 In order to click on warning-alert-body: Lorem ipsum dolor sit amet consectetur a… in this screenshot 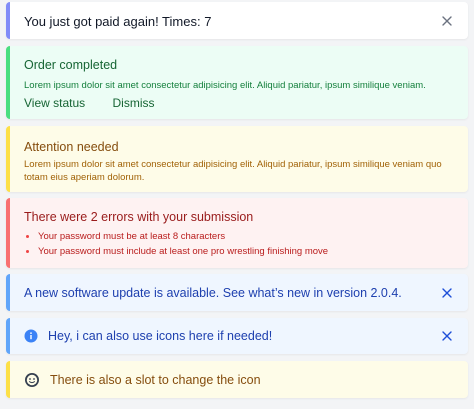, I will do `click(233, 171)`.